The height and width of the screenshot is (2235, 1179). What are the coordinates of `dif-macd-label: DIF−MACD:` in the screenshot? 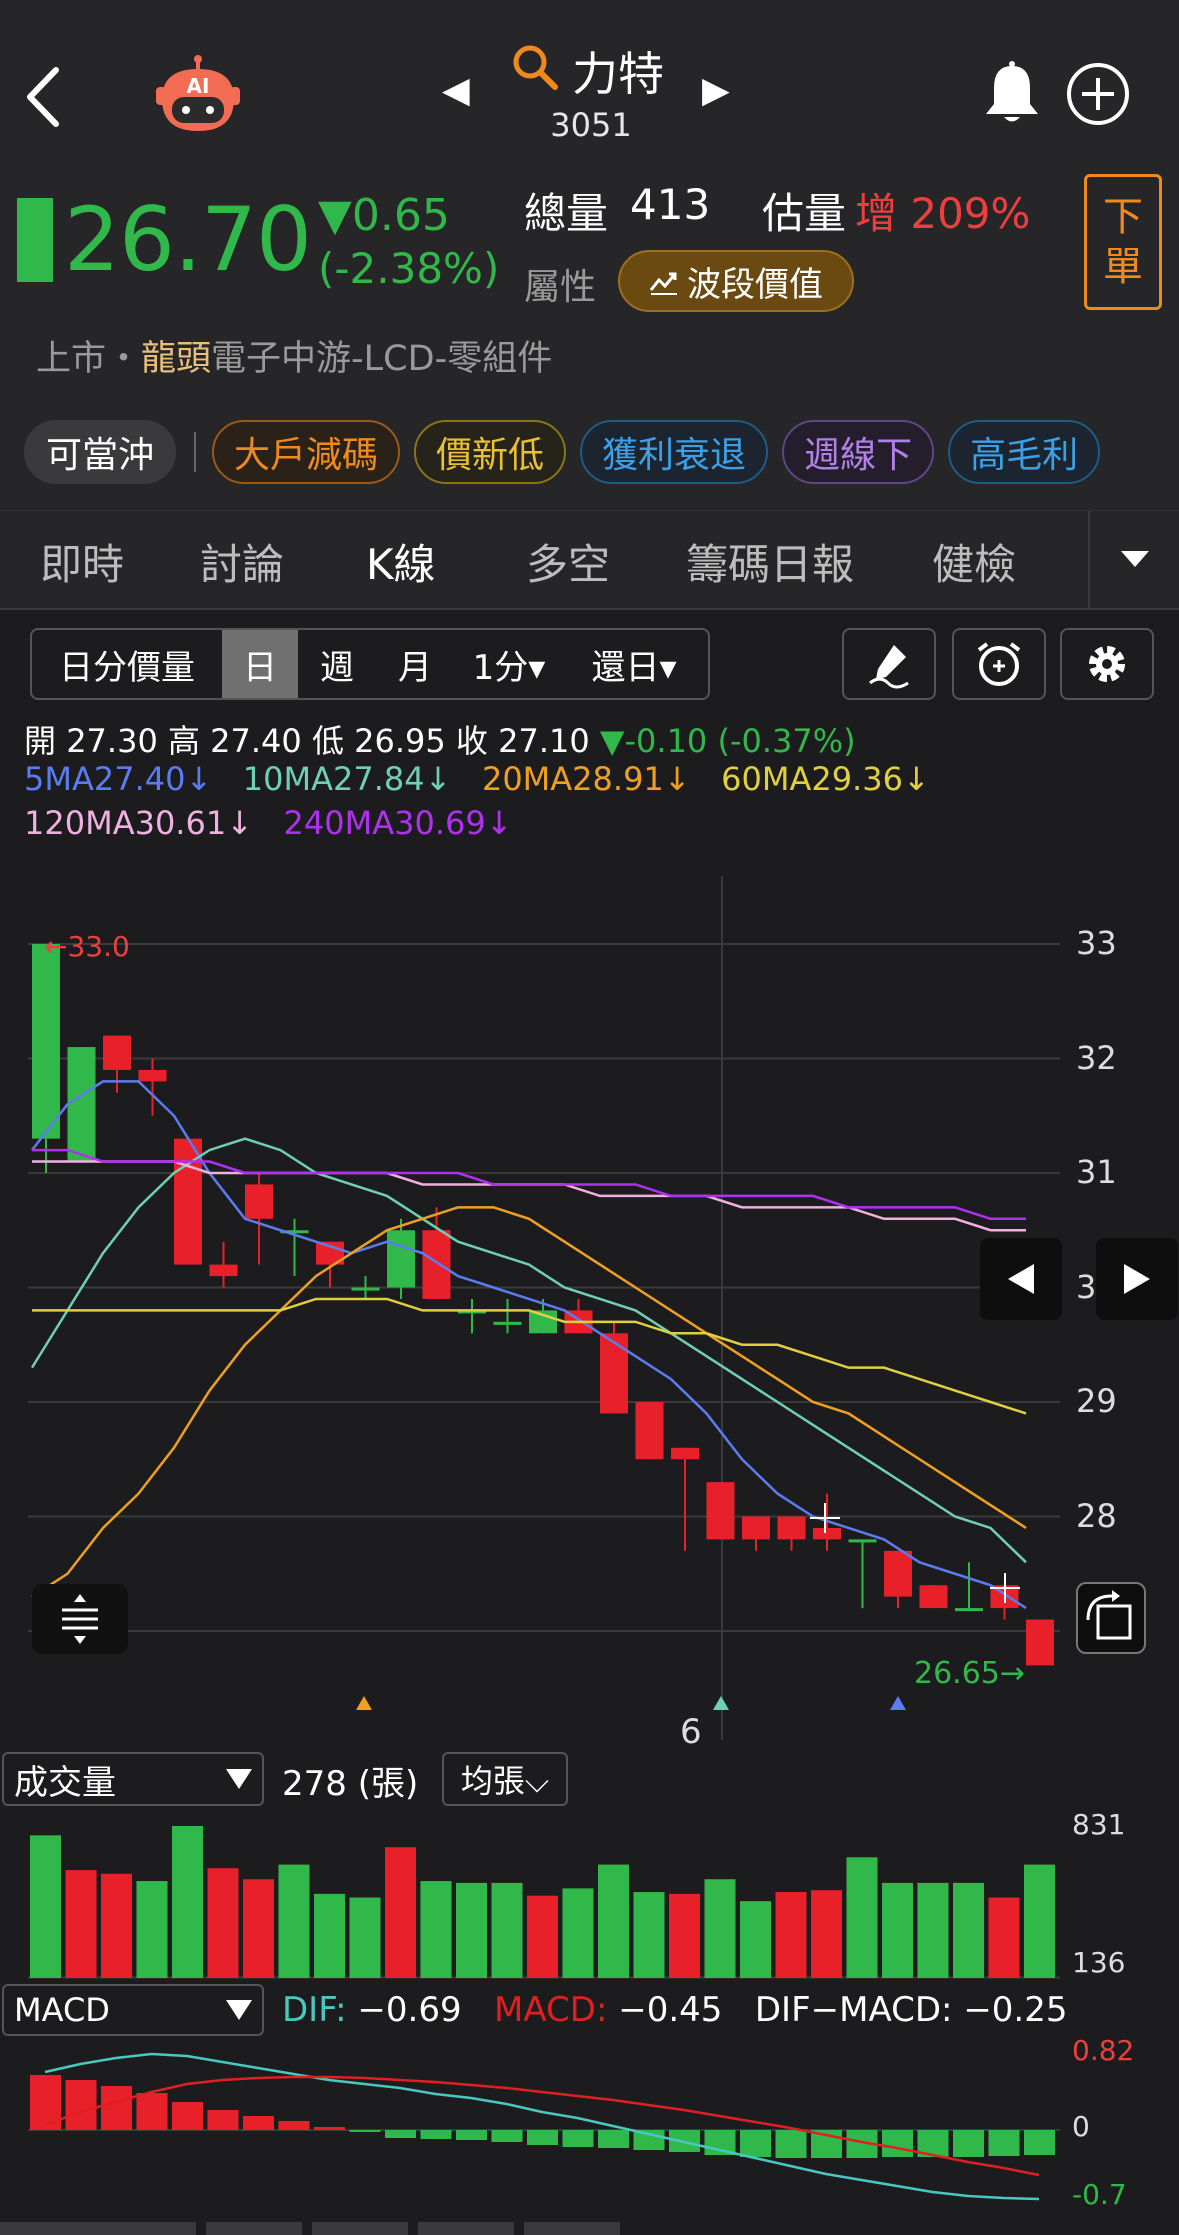 It's located at (853, 2010).